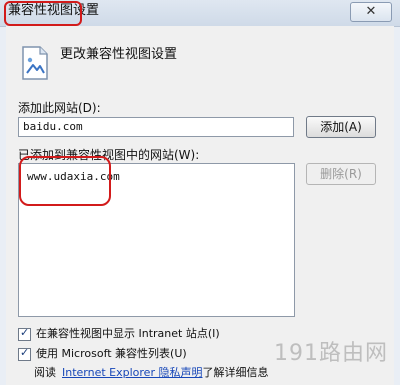  What do you see at coordinates (45, 372) in the screenshot?
I see `privacy-prefix: 阅读` at bounding box center [45, 372].